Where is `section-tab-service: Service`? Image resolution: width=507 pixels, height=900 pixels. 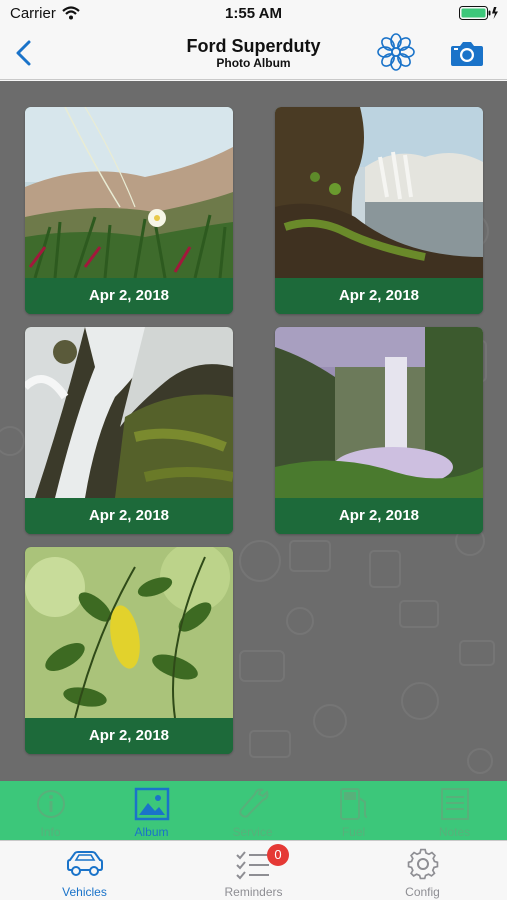 section-tab-service: Service is located at coordinates (252, 810).